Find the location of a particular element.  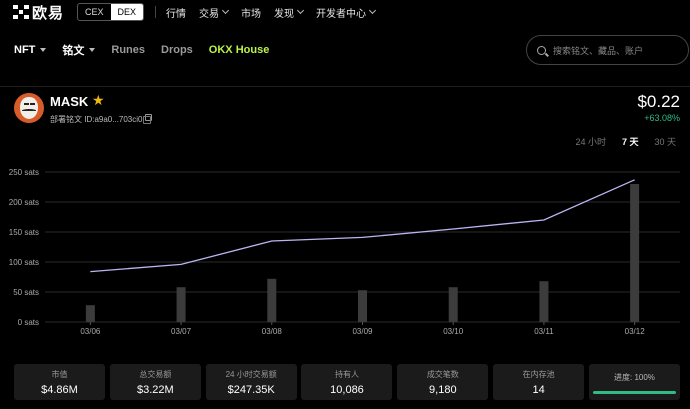

copy-icon is located at coordinates (147, 119).